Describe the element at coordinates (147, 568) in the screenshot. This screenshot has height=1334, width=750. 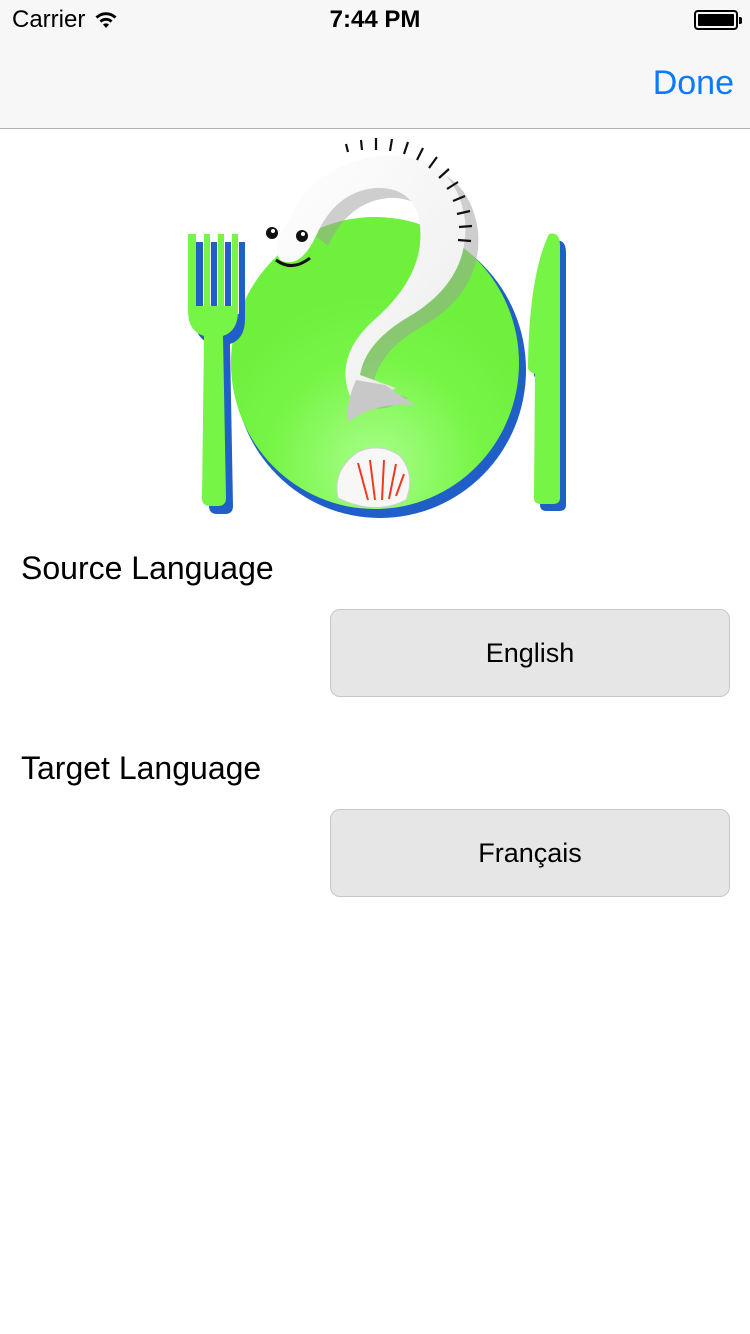
I see `source-language-label: Source Language` at that location.